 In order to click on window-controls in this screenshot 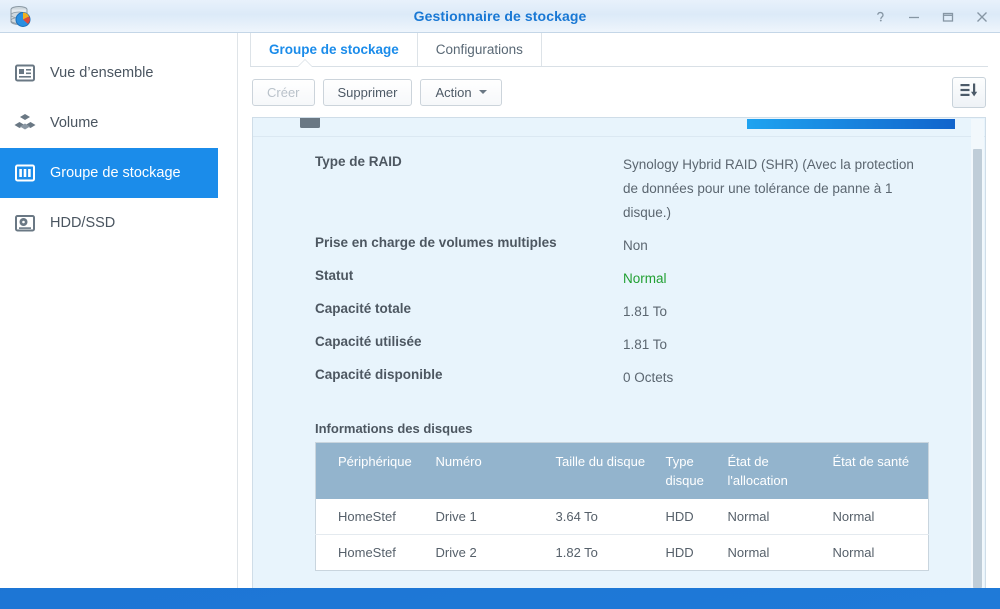, I will do `click(931, 16)`.